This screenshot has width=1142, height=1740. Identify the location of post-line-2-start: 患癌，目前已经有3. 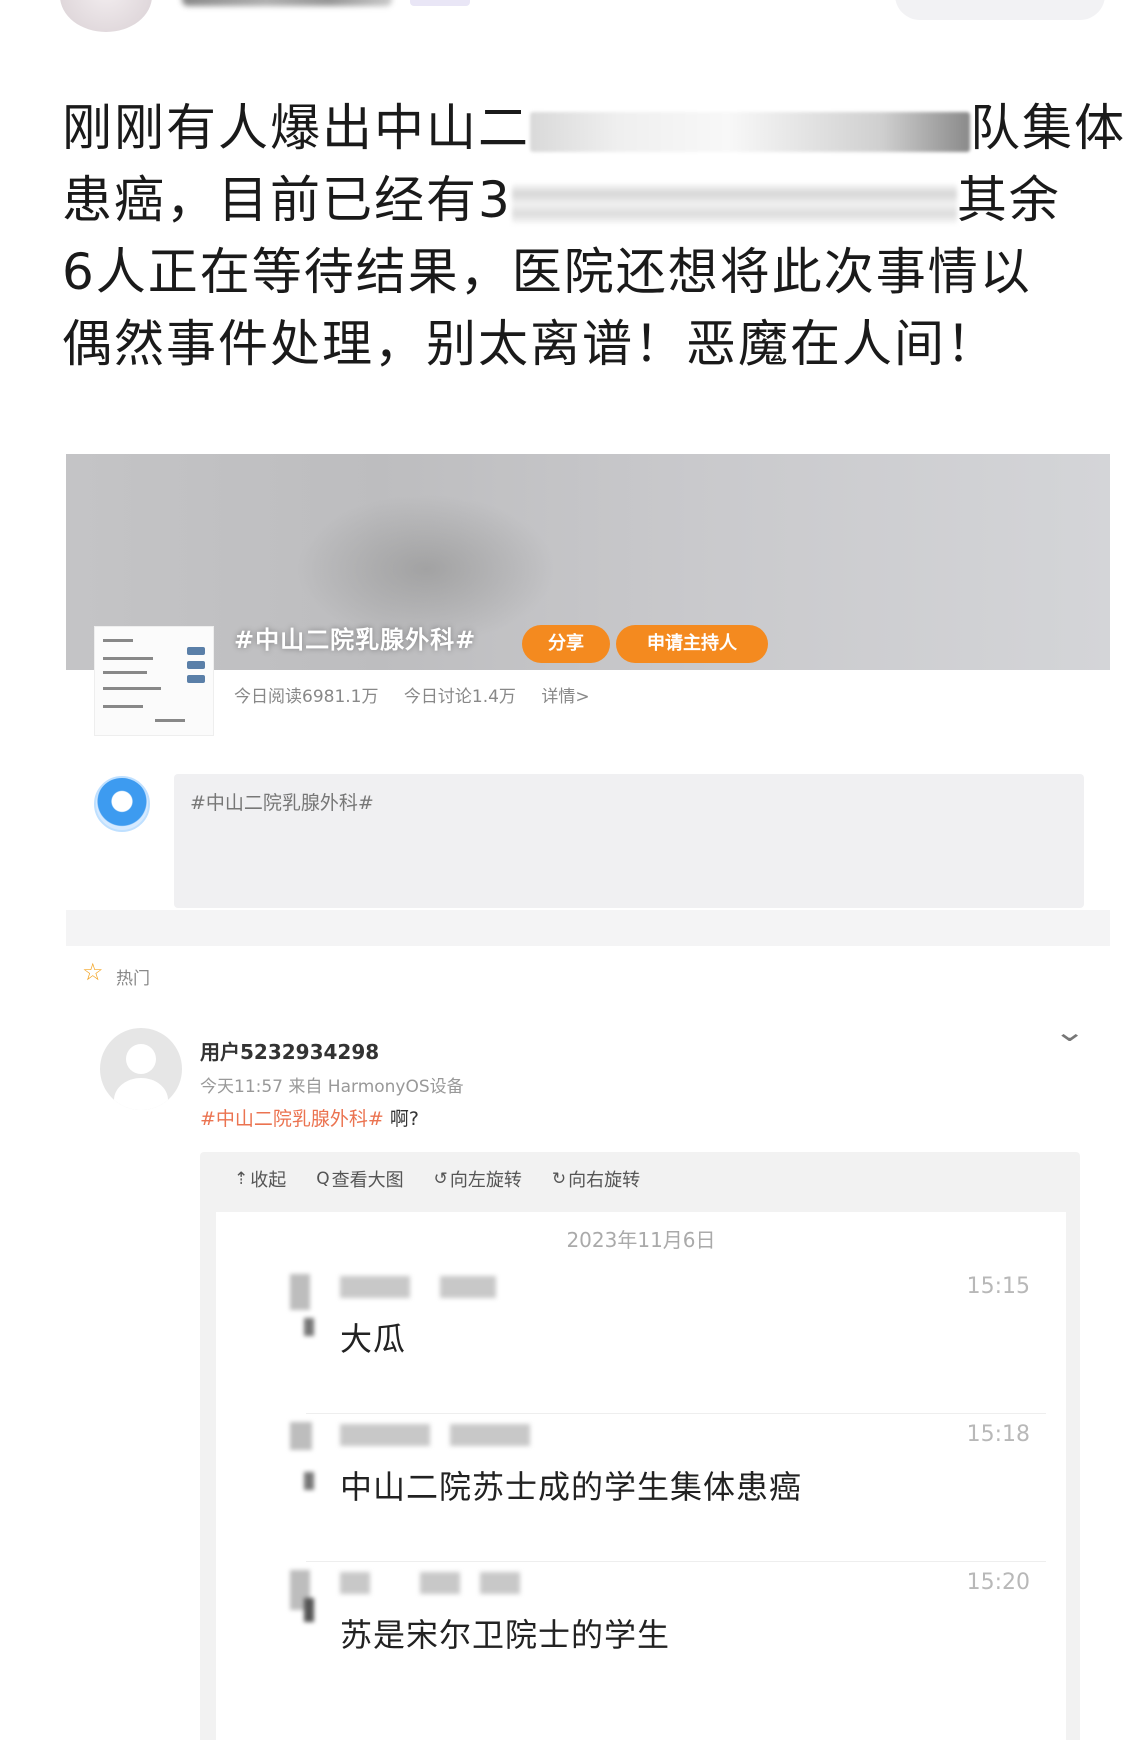
(287, 200).